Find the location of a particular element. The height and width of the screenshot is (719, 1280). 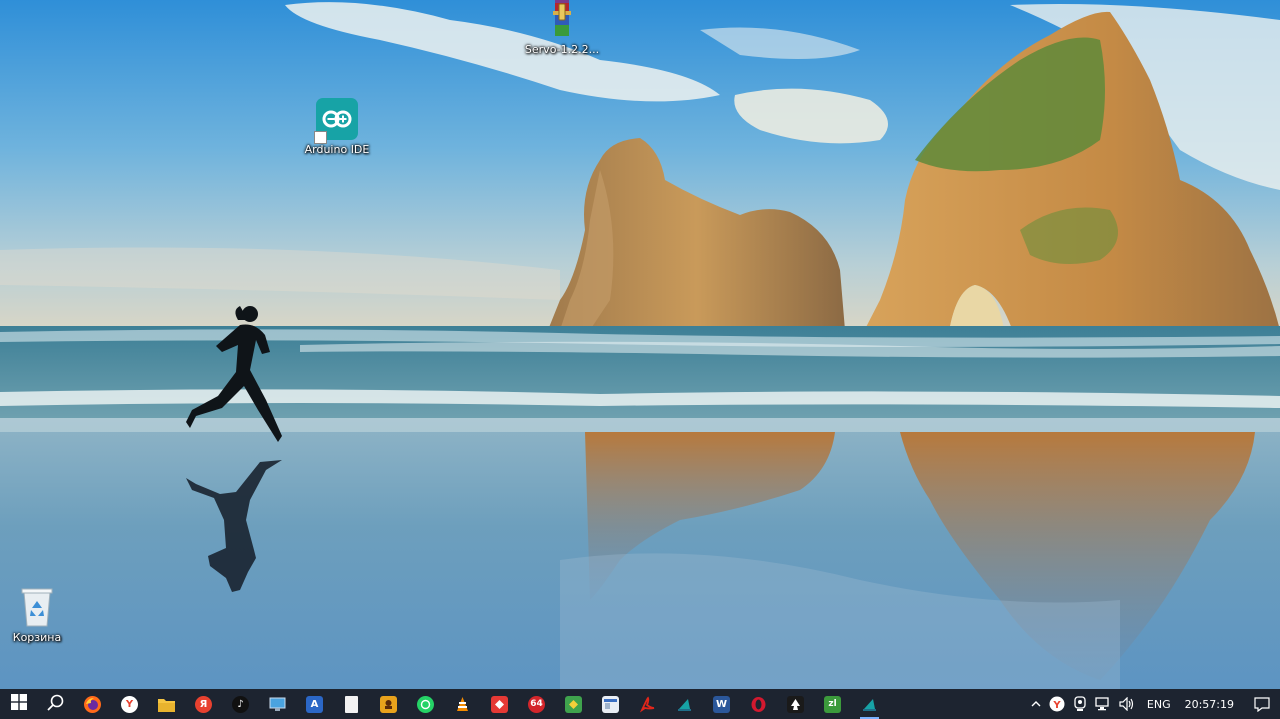

yandex-icon: Я is located at coordinates (203, 704).